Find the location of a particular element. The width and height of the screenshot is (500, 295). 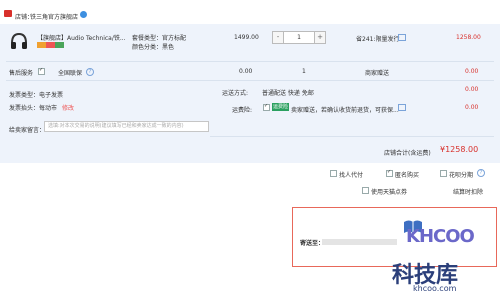

quantity-plus-button: + is located at coordinates (320, 37).